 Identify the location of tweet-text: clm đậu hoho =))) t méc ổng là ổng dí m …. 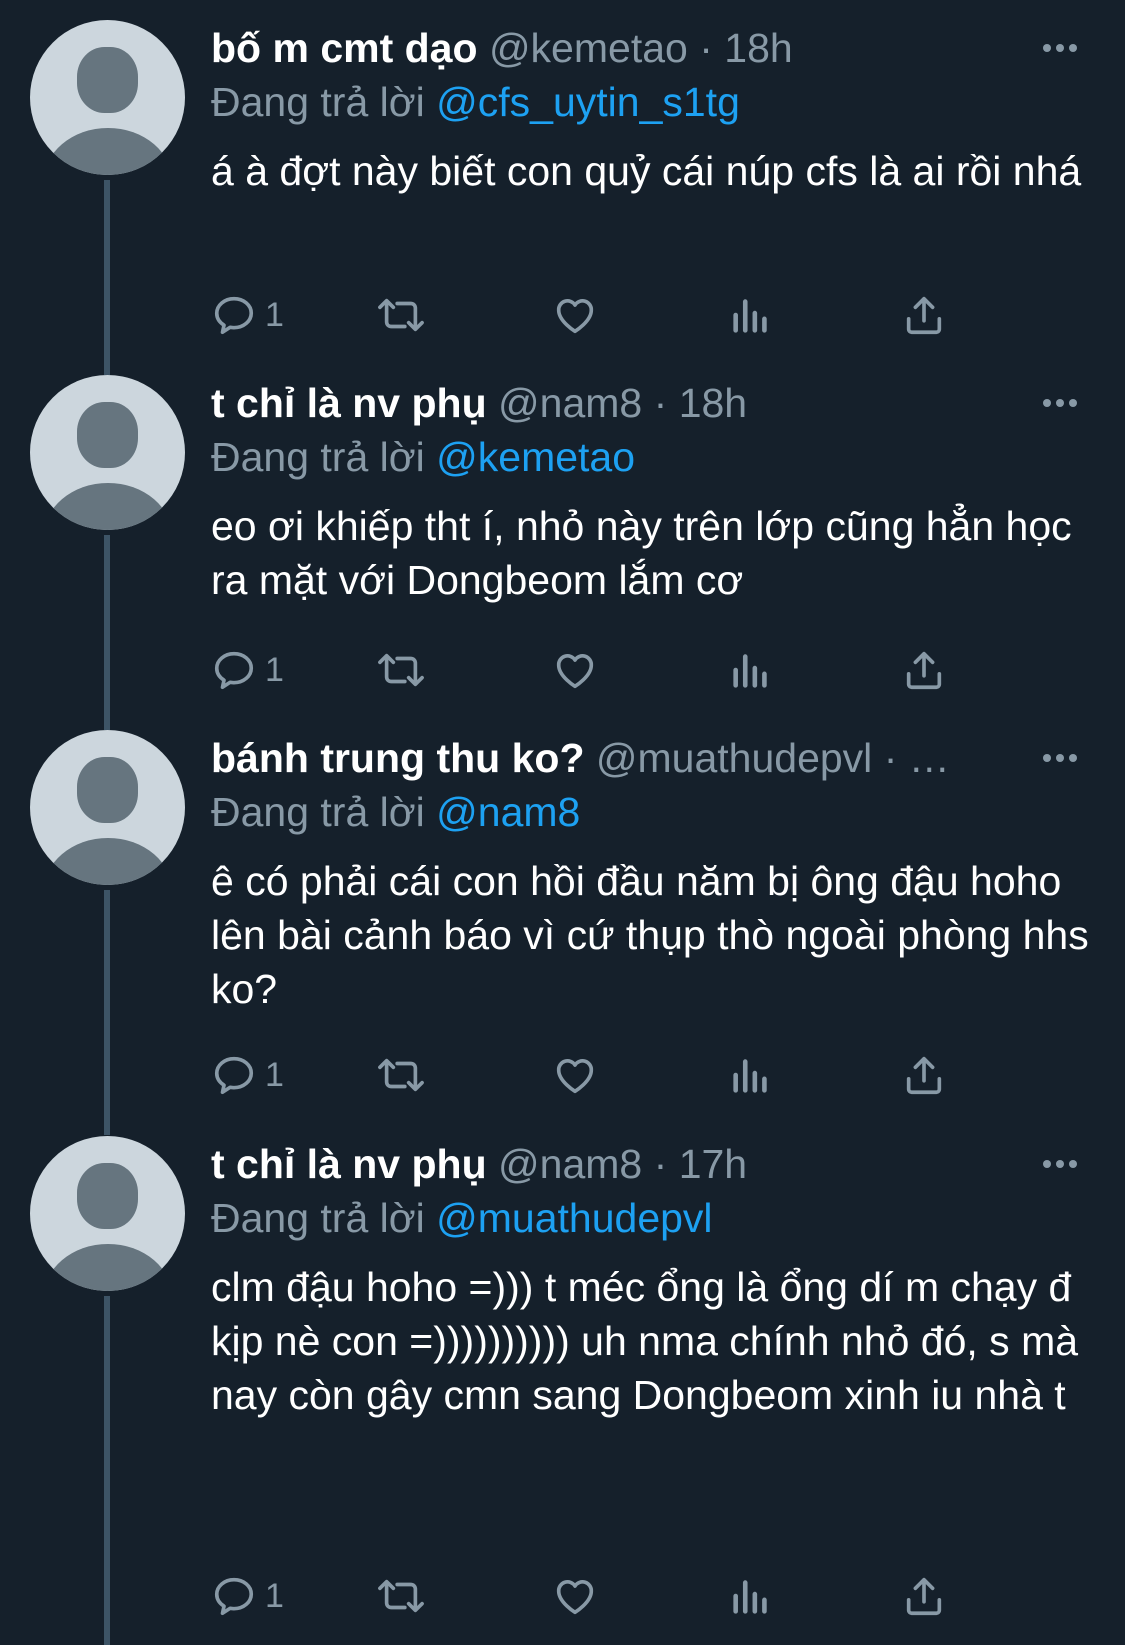
(645, 1341).